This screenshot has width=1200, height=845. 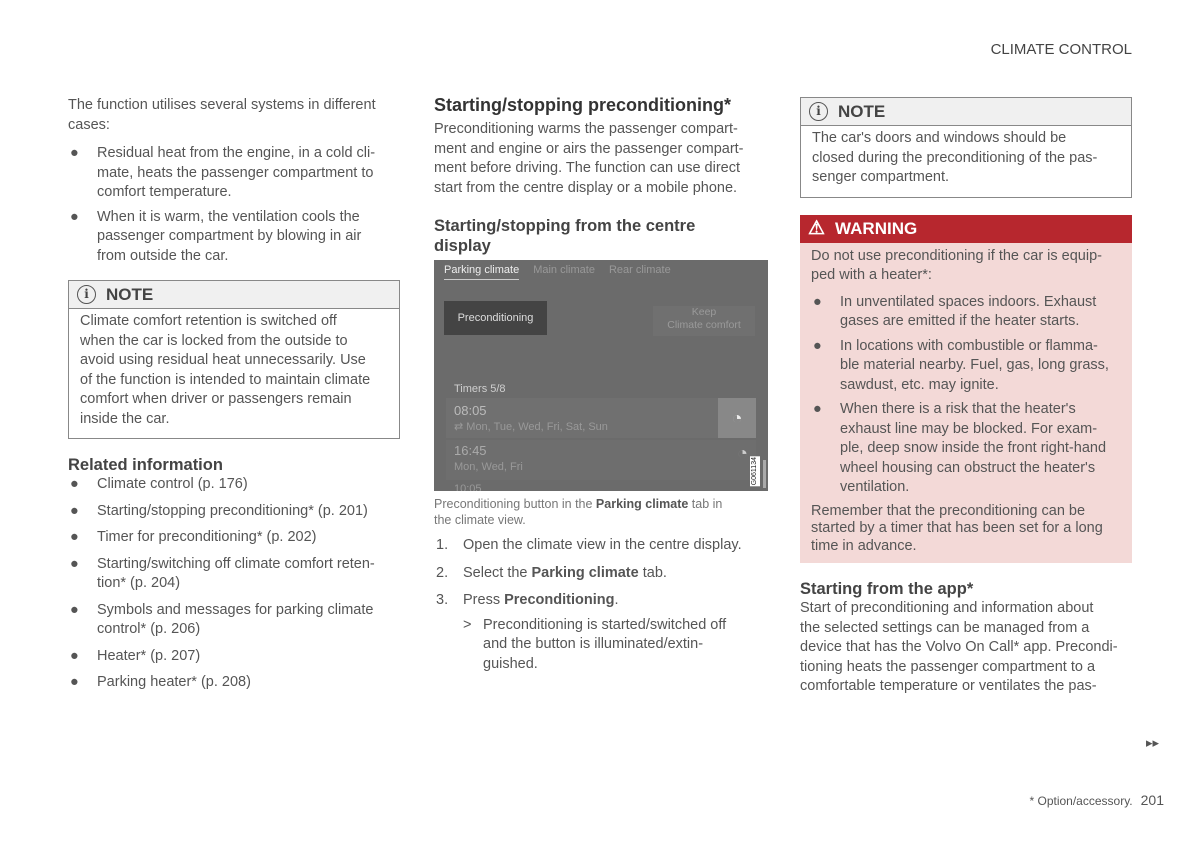 I want to click on page-number: 201, so click(x=1152, y=800).